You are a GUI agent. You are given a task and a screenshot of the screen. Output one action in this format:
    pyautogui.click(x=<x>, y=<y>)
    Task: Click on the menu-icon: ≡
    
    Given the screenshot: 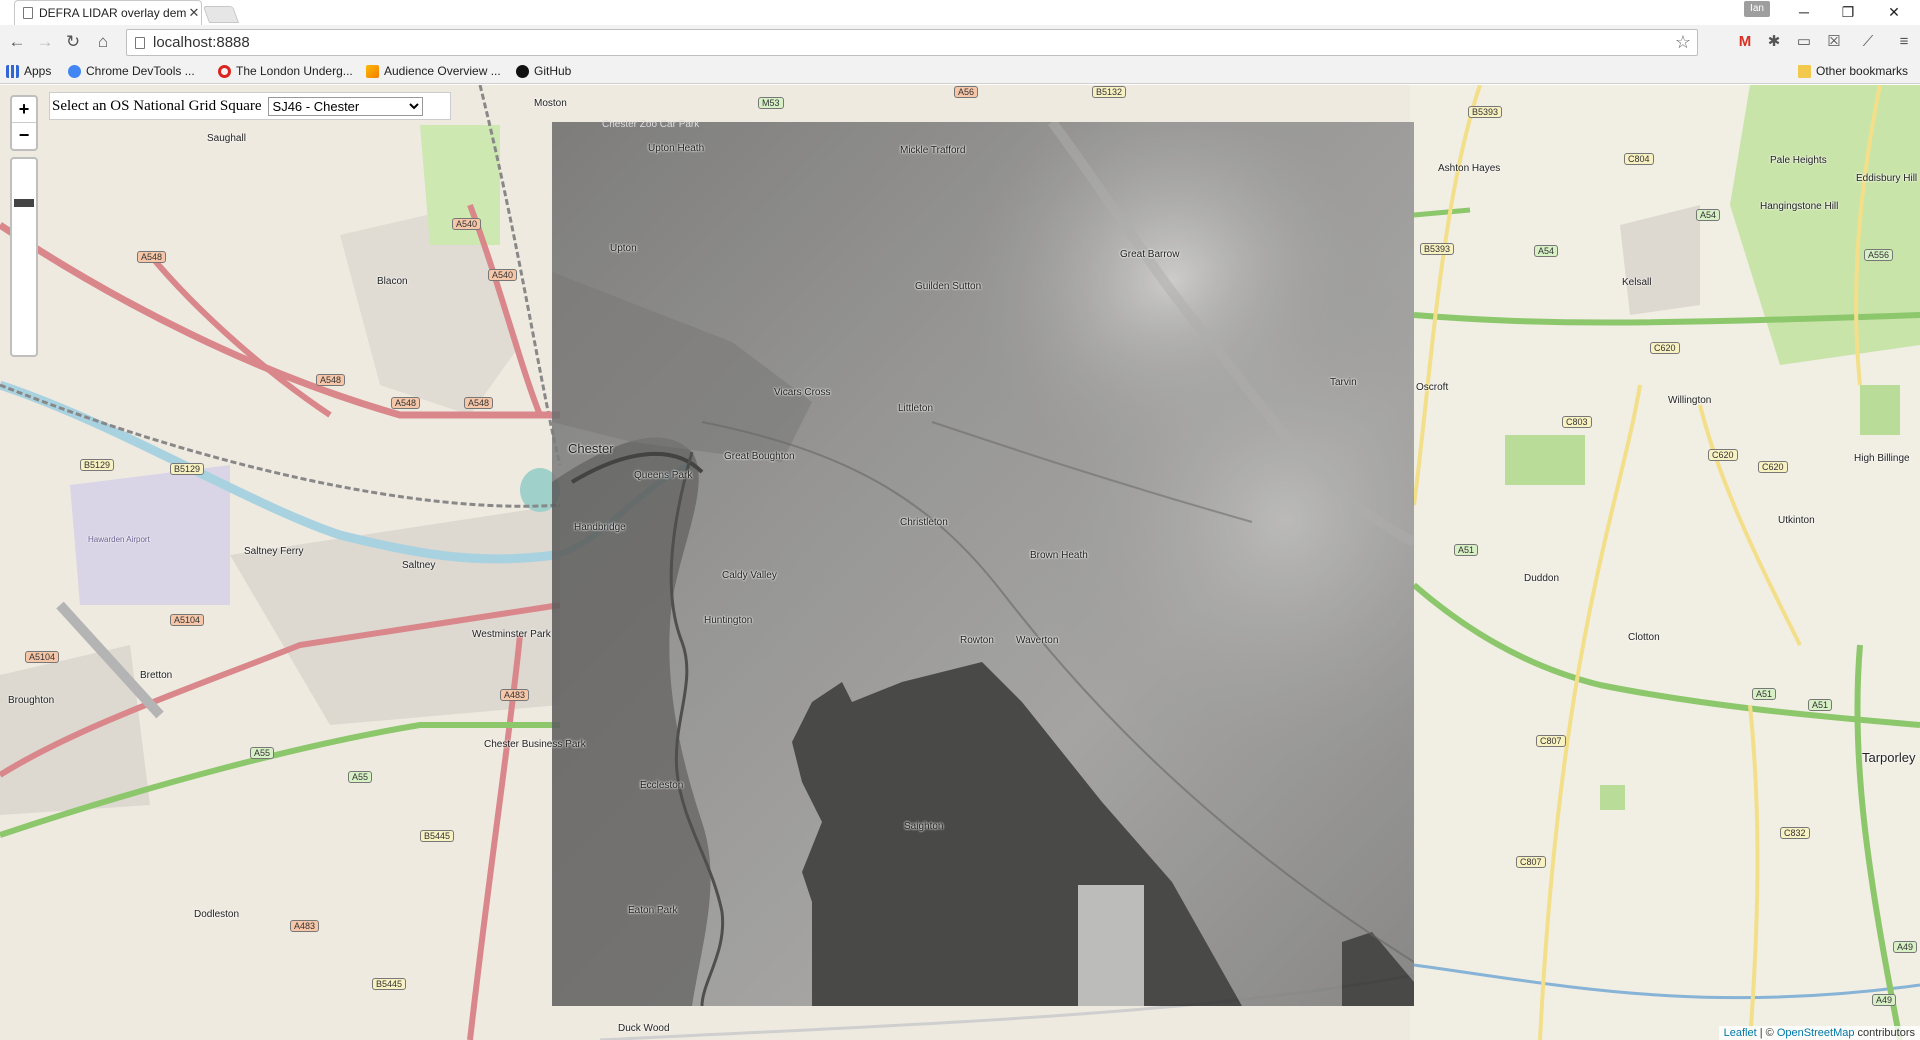 What is the action you would take?
    pyautogui.click(x=1904, y=42)
    